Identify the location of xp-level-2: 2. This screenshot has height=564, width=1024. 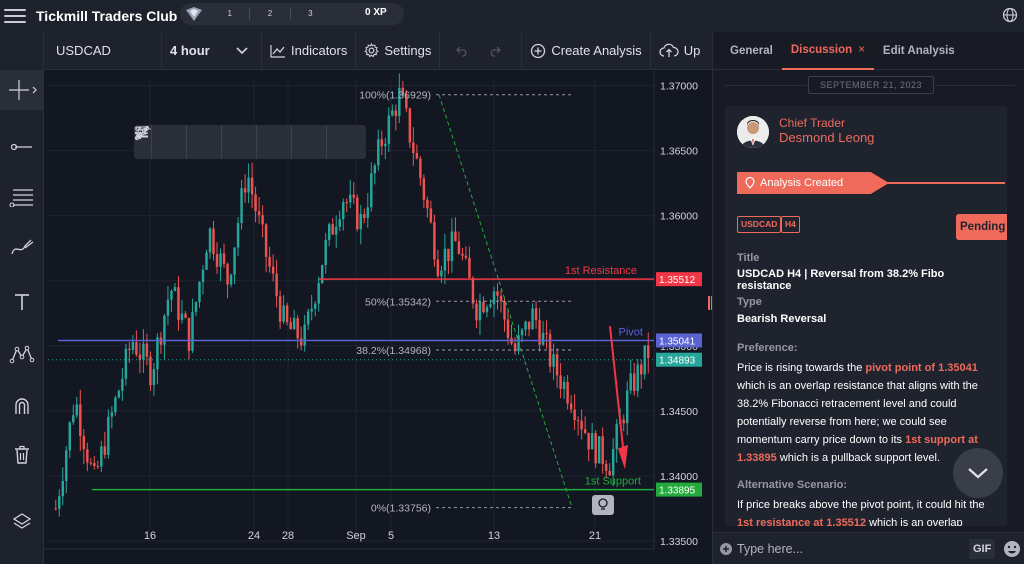
(270, 14).